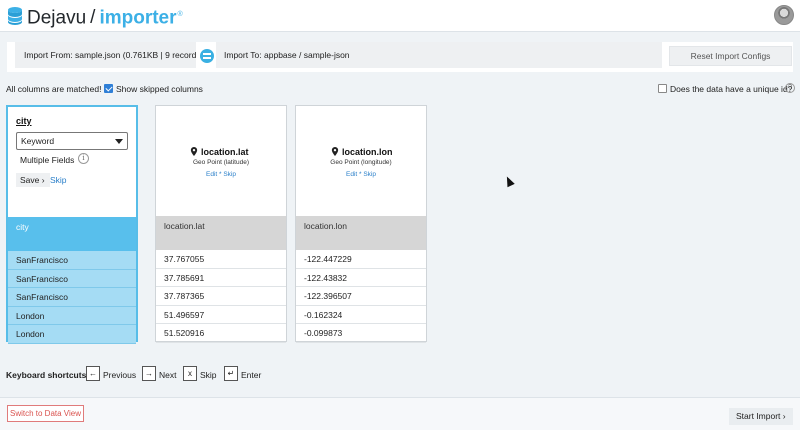 Image resolution: width=800 pixels, height=430 pixels. I want to click on table-cell: 37.785691, so click(221, 278).